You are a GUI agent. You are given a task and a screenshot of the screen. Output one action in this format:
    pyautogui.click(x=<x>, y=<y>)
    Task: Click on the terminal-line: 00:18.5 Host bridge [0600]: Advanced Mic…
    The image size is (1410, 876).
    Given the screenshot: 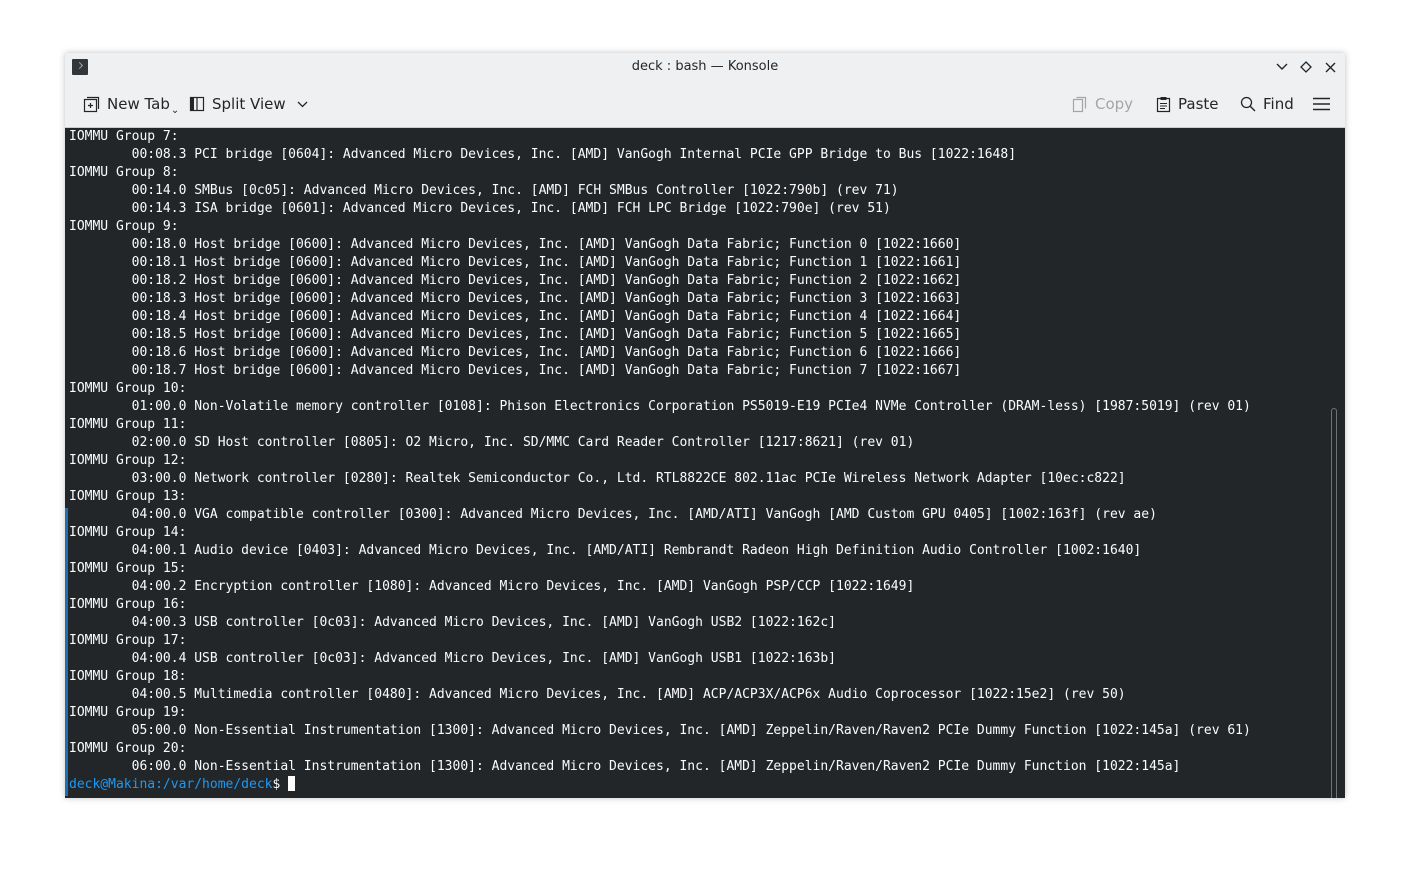 What is the action you would take?
    pyautogui.click(x=515, y=334)
    